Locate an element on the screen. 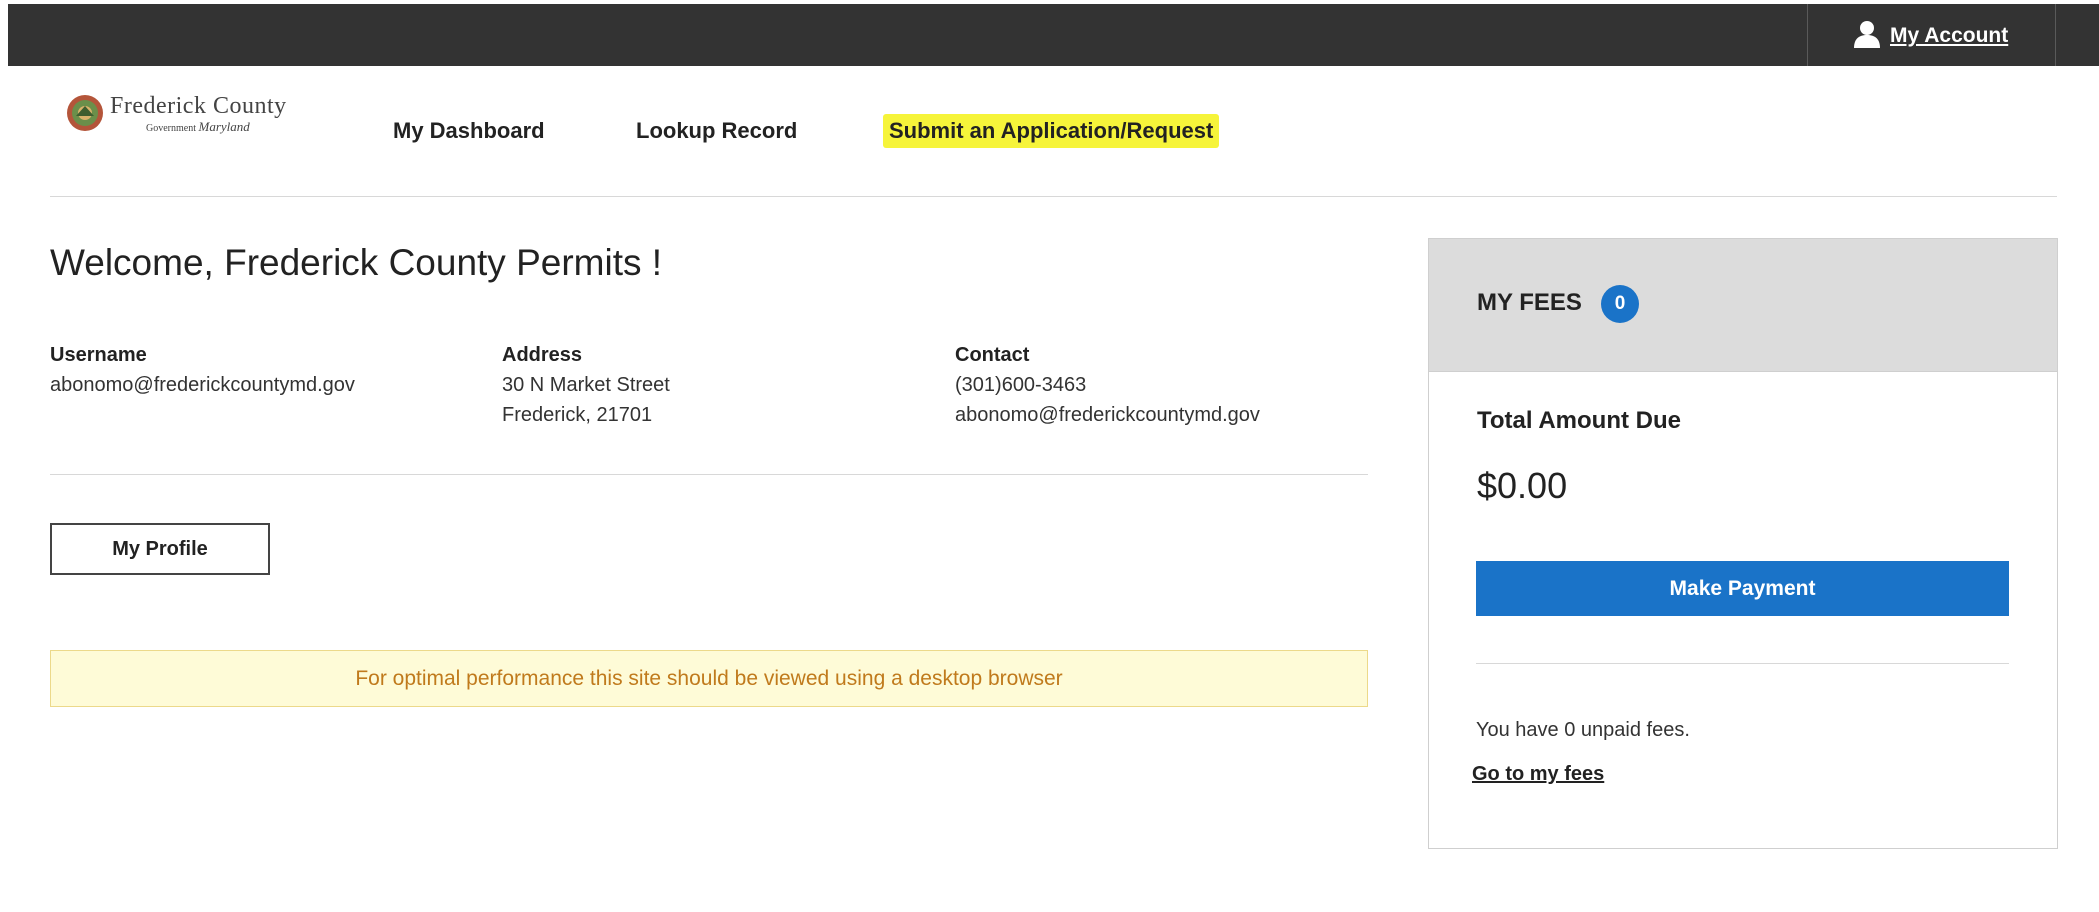 The image size is (2099, 912). page-title: Welcome, Frederick County Permits ! is located at coordinates (356, 262).